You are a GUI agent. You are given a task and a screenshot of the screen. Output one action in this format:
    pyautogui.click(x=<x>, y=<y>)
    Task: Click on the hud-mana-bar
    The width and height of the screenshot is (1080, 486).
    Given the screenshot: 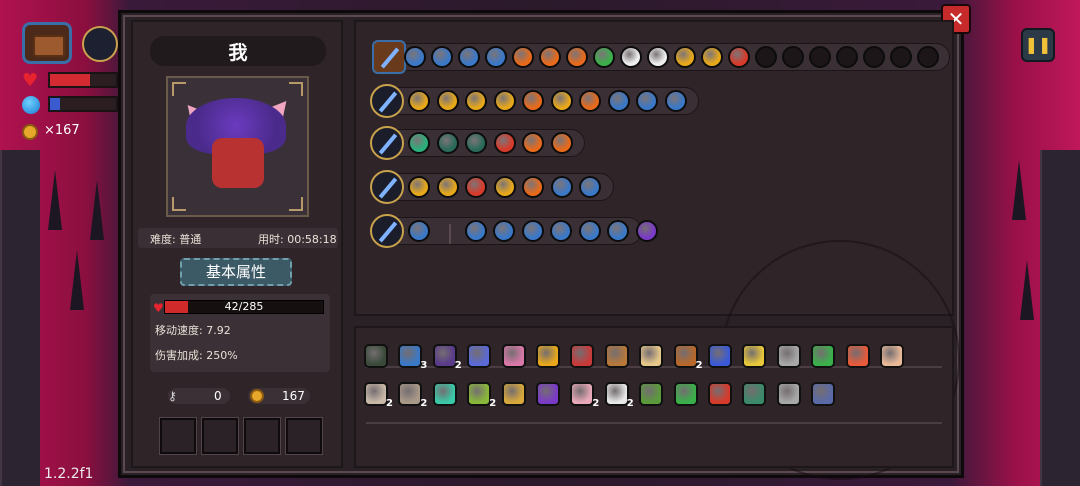 What is the action you would take?
    pyautogui.click(x=83, y=104)
    